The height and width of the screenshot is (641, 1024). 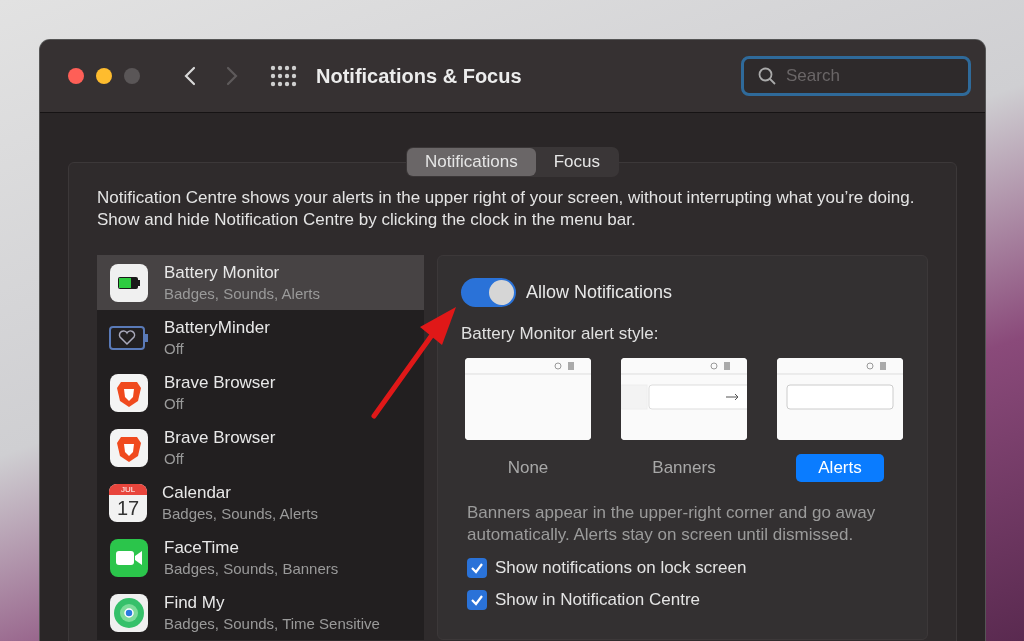 I want to click on close-button, so click(x=76, y=76).